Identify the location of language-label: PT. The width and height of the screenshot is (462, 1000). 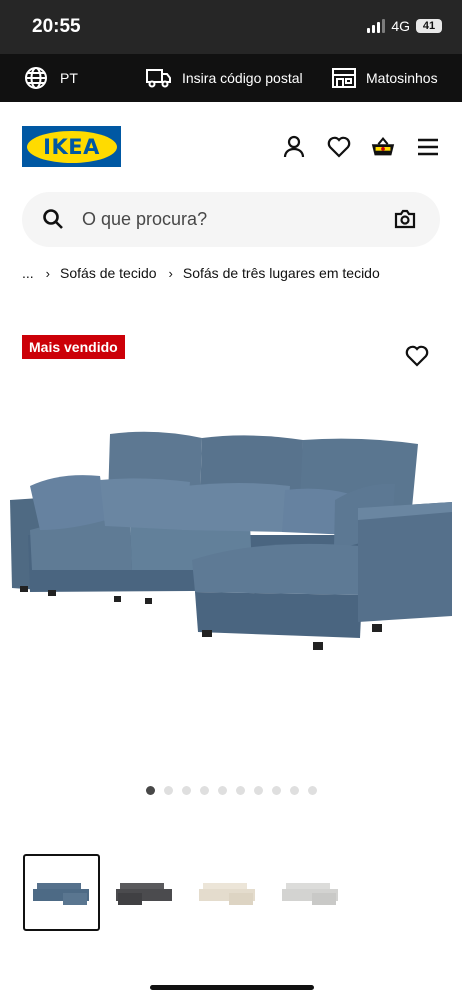
(69, 78).